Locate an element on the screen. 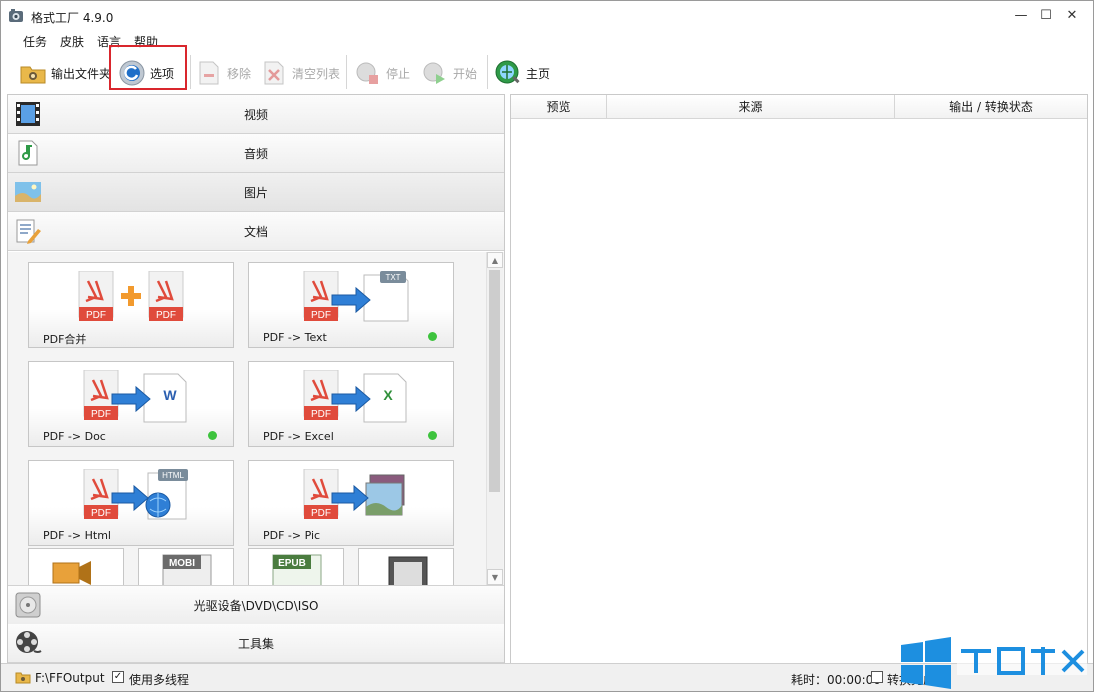 The height and width of the screenshot is (692, 1094). category-label: 工具集 is located at coordinates (255, 644).